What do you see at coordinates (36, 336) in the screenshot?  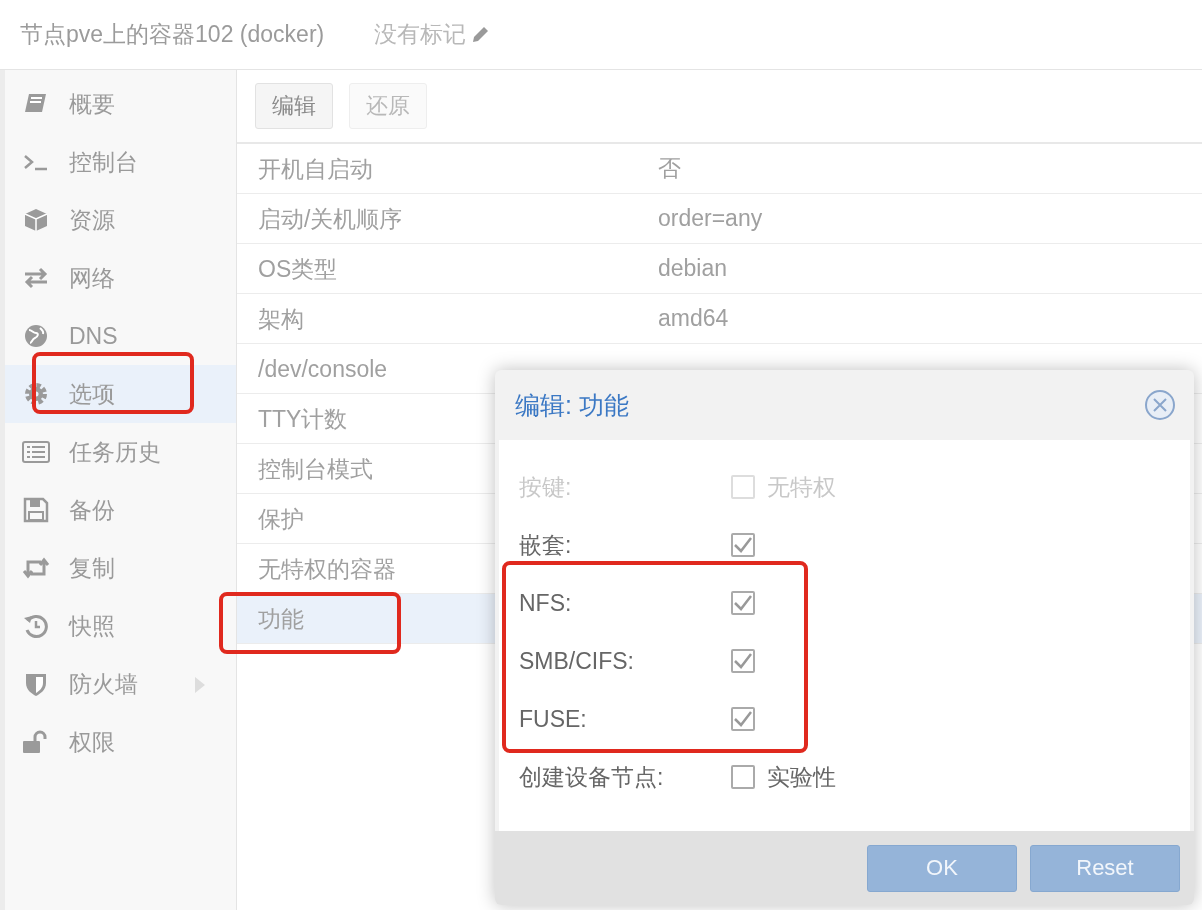 I see `globe-icon` at bounding box center [36, 336].